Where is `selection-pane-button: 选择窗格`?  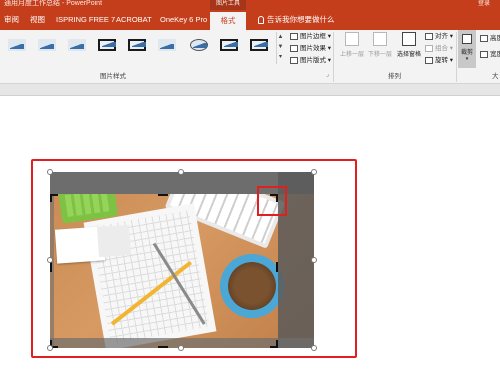 selection-pane-button: 选择窗格 is located at coordinates (409, 45).